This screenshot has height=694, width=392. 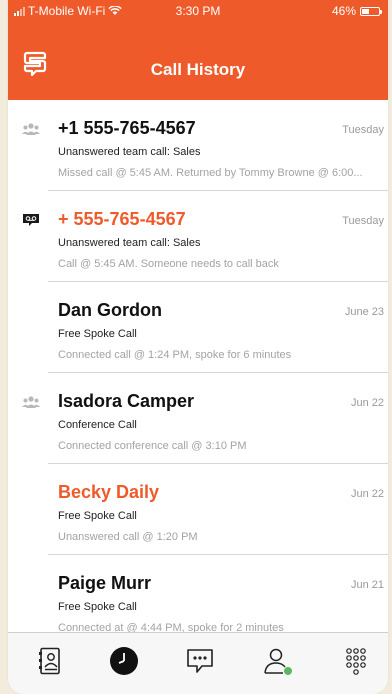 What do you see at coordinates (109, 492) in the screenshot?
I see `caller-name: Becky Daily` at bounding box center [109, 492].